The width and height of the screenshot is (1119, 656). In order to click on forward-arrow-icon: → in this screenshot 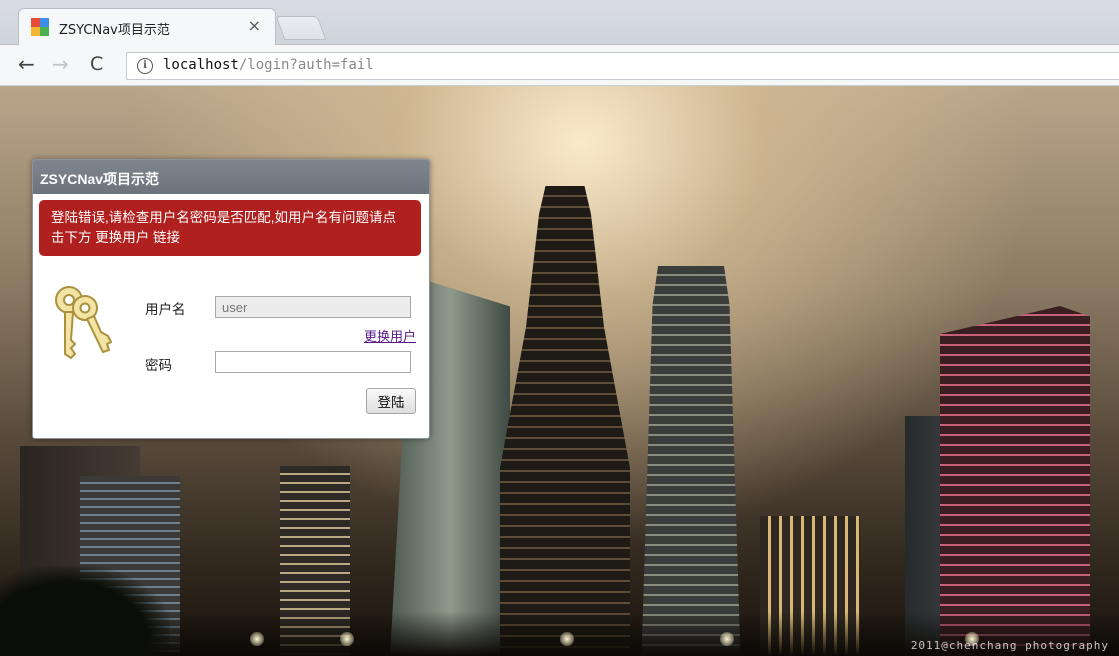, I will do `click(60, 64)`.